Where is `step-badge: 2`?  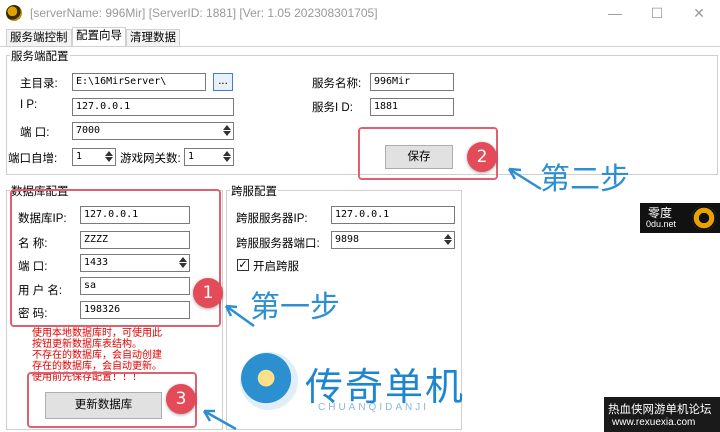 step-badge: 2 is located at coordinates (482, 157).